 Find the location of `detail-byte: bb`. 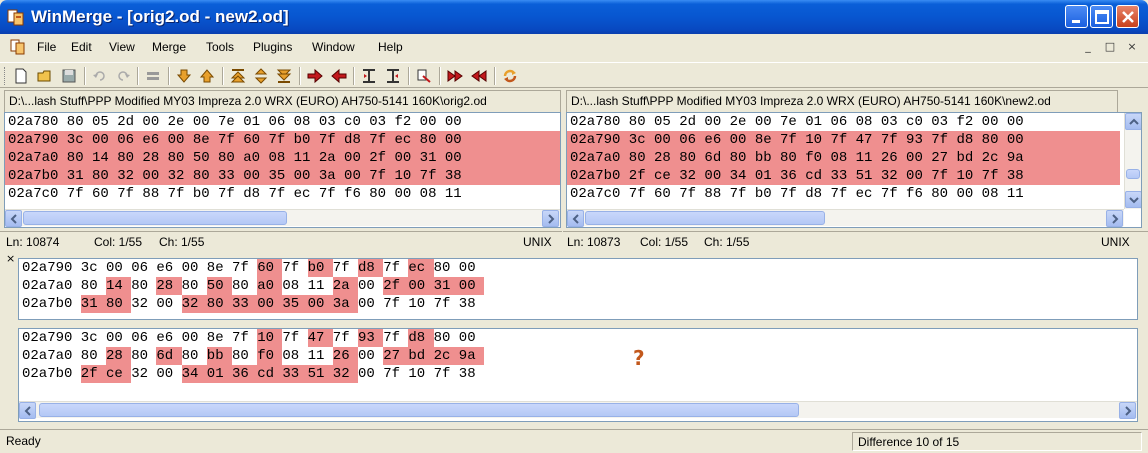

detail-byte: bb is located at coordinates (219, 356).